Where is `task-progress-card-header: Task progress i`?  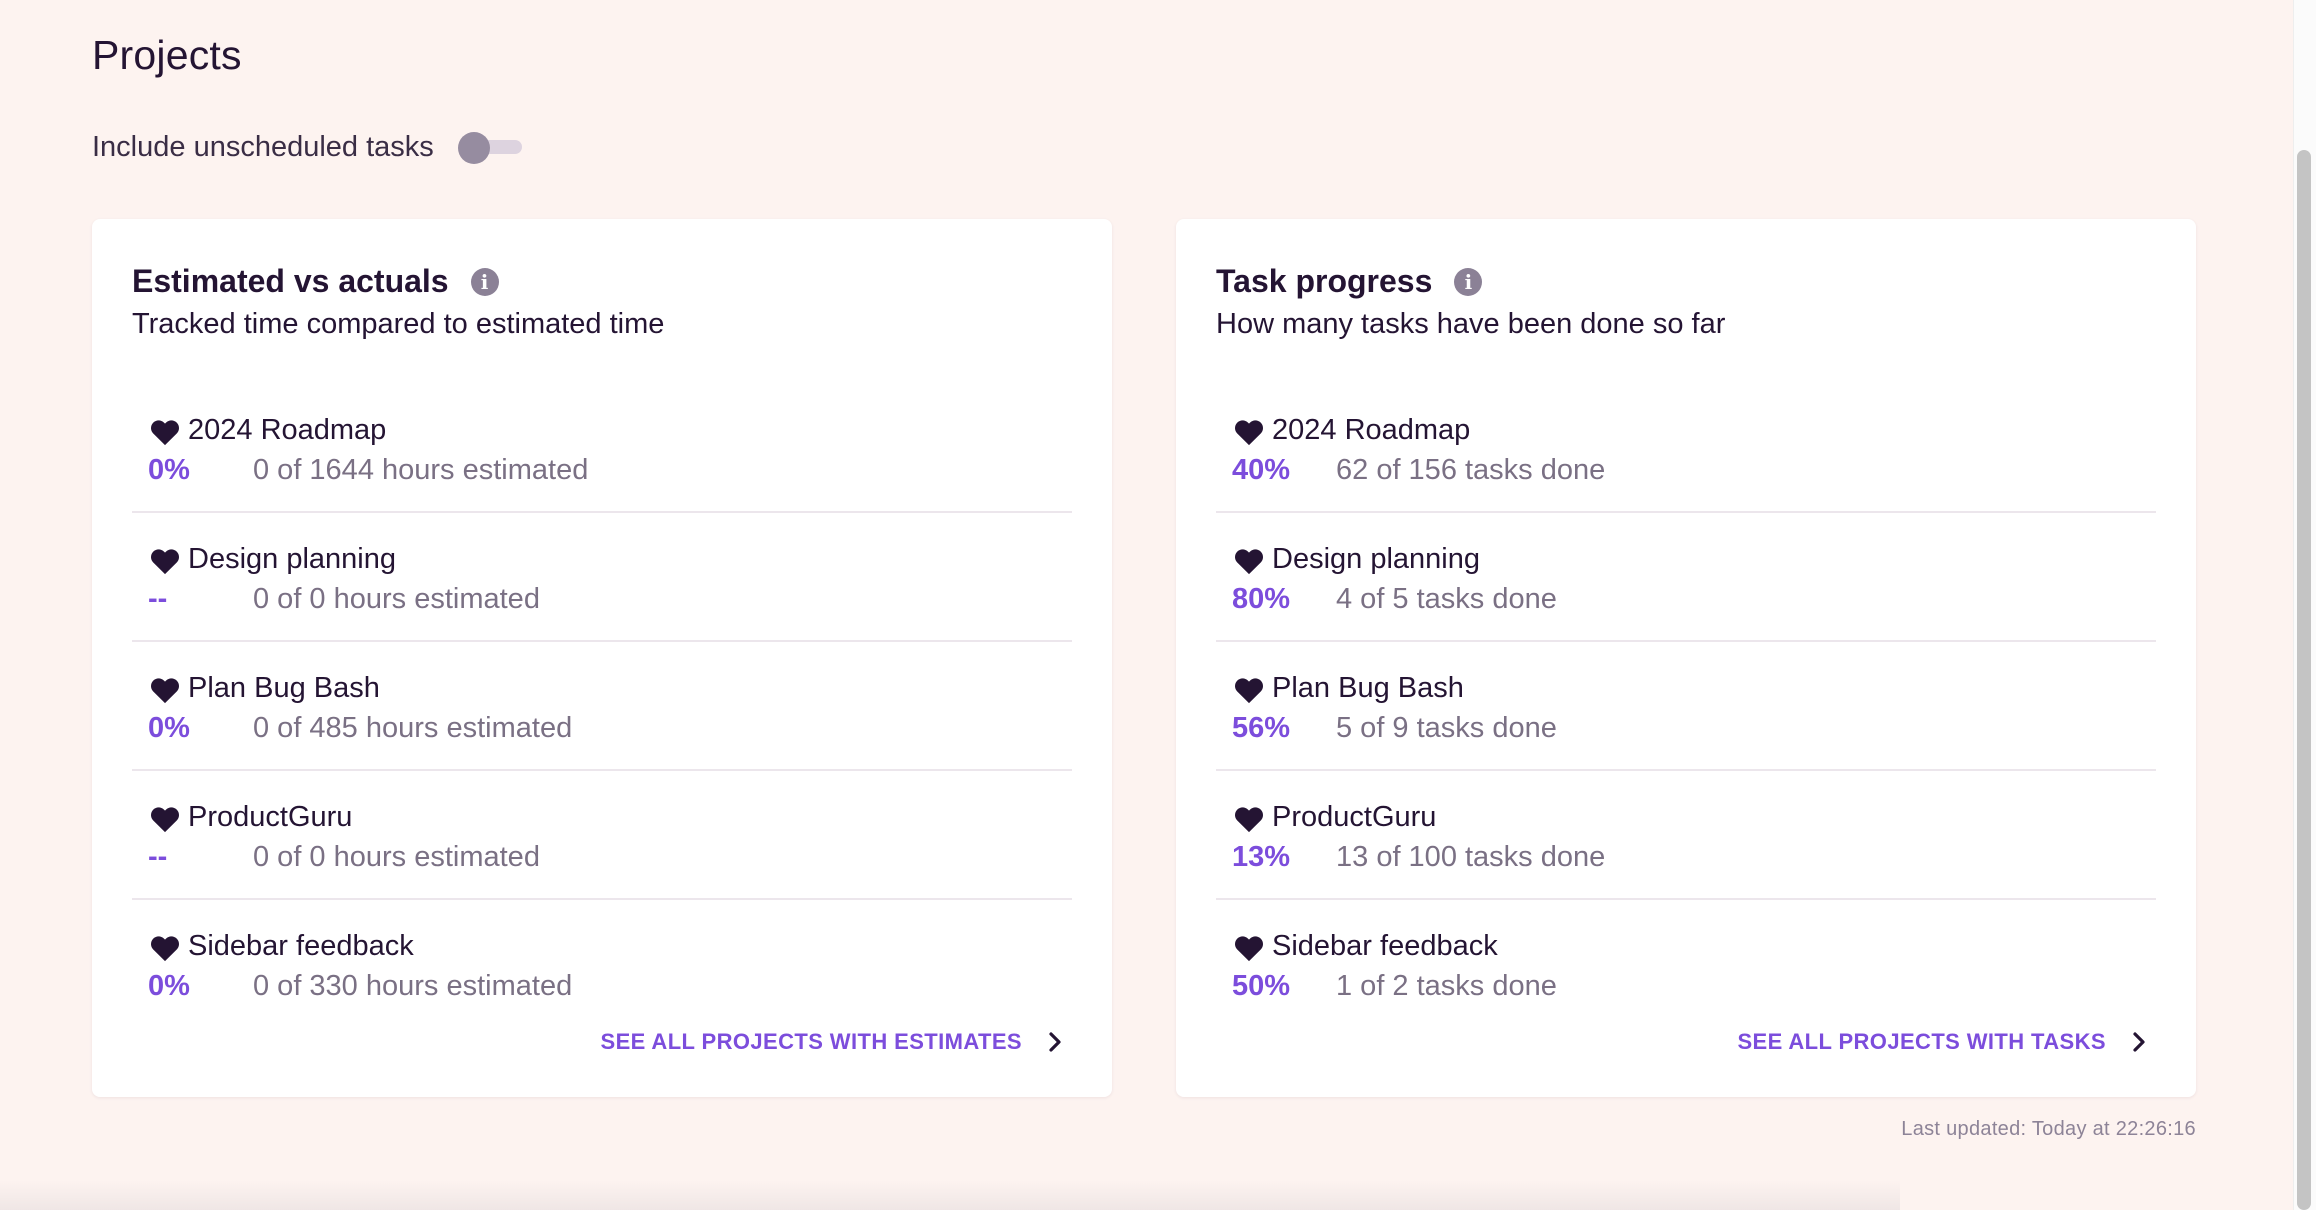 task-progress-card-header: Task progress i is located at coordinates (1349, 281).